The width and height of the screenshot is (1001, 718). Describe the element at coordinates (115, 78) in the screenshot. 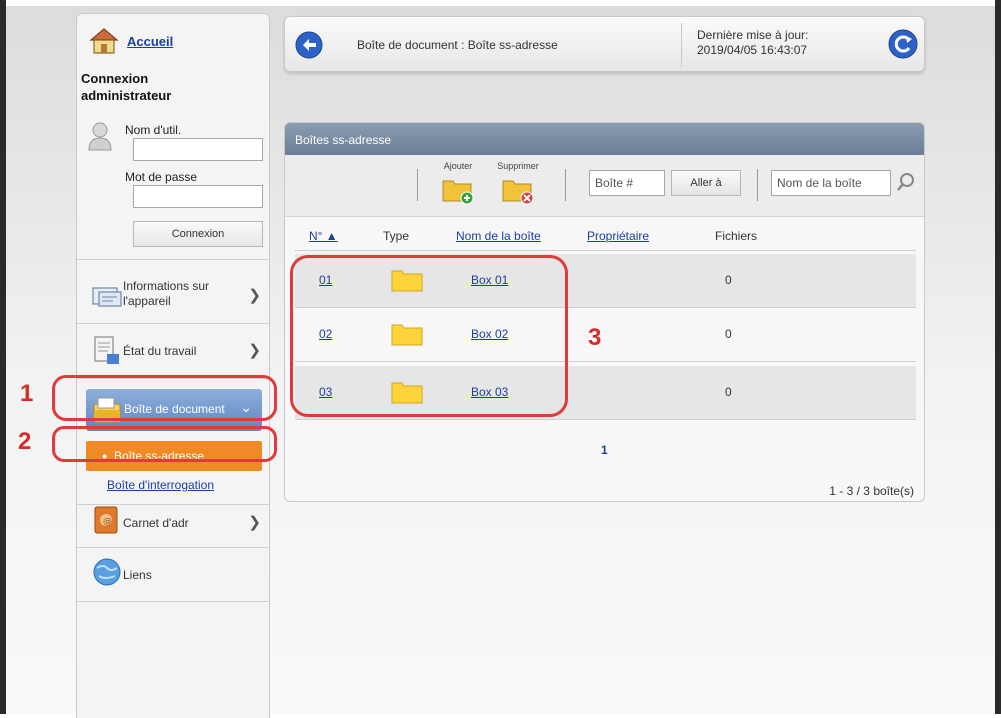

I see `admin-title-line1: Connexion` at that location.